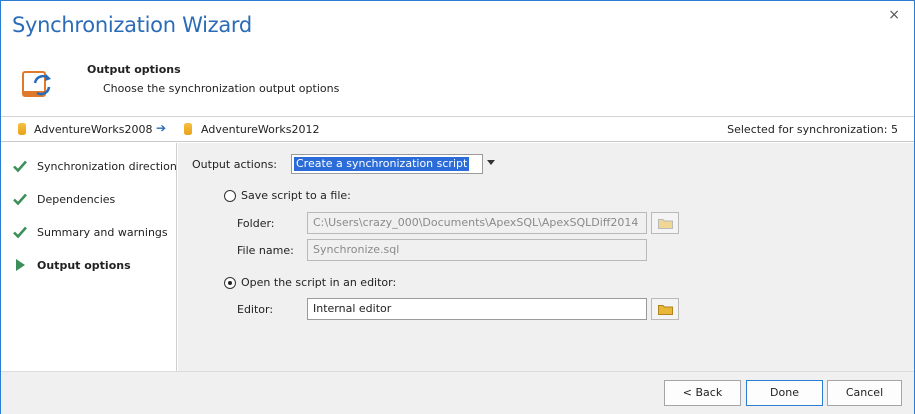  Describe the element at coordinates (20, 265) in the screenshot. I see `play-arrow-icon` at that location.